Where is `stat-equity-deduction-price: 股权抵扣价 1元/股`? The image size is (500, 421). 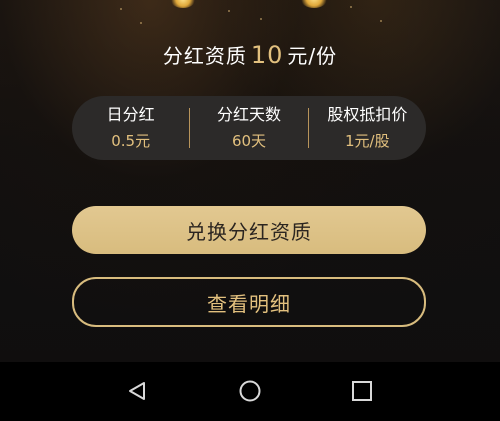
stat-equity-deduction-price: 股权抵扣价 1元/股 is located at coordinates (367, 128).